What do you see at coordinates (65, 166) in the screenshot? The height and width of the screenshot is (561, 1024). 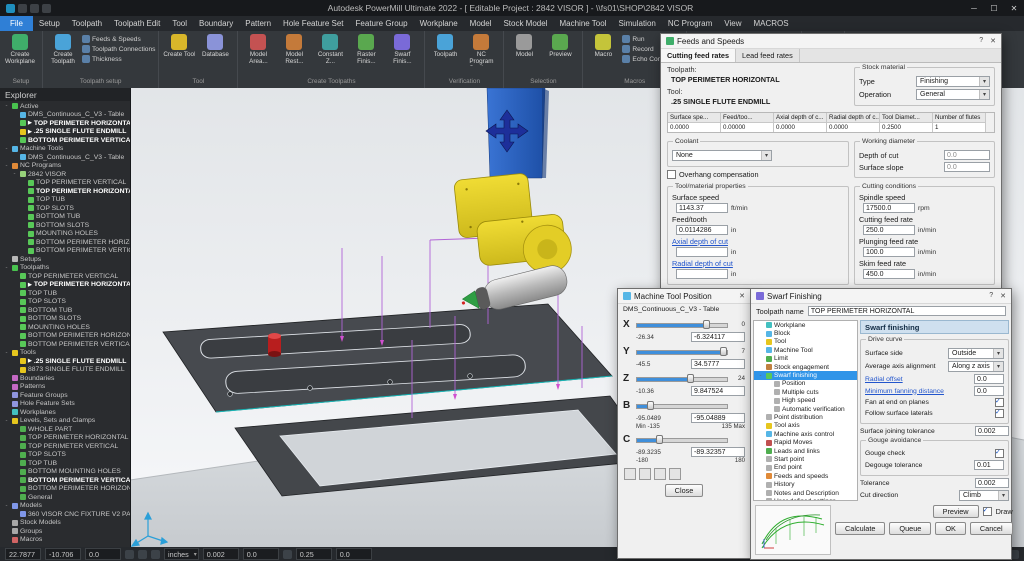 I see `explorer-tree-item: - ▶ NC Programs` at bounding box center [65, 166].